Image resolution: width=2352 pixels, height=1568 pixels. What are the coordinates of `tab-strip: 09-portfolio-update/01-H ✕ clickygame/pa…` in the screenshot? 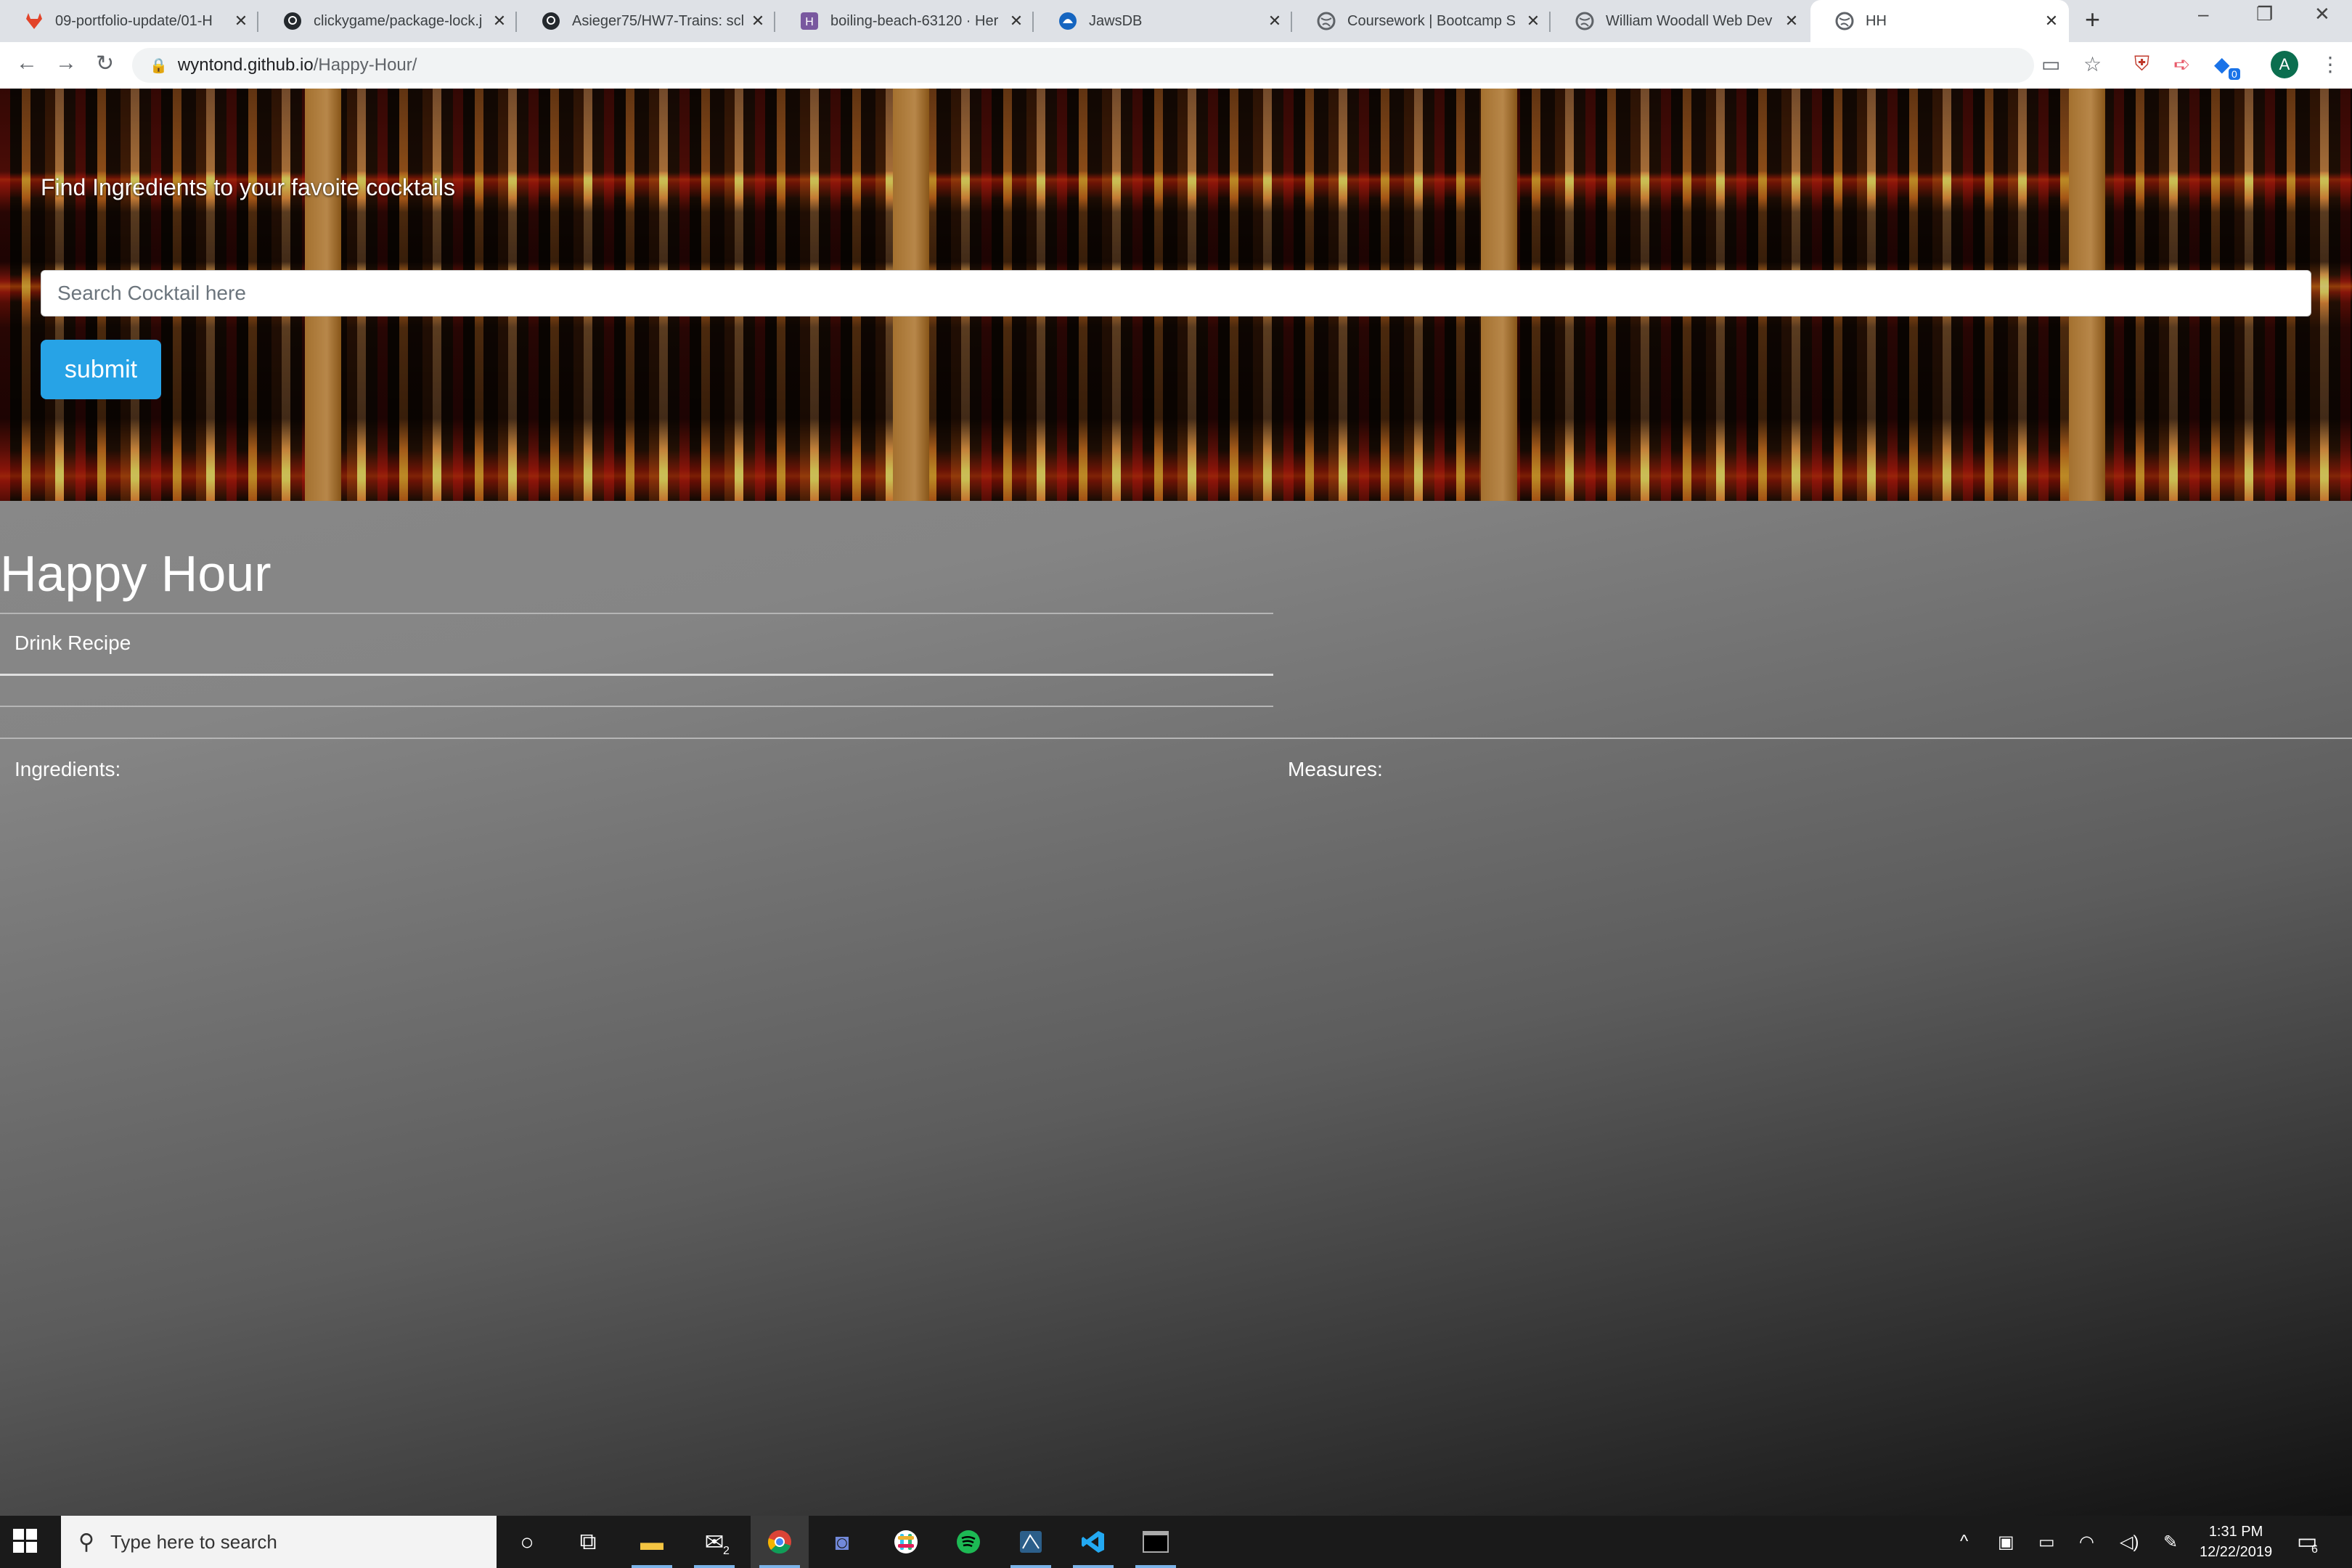 It's located at (1176, 21).